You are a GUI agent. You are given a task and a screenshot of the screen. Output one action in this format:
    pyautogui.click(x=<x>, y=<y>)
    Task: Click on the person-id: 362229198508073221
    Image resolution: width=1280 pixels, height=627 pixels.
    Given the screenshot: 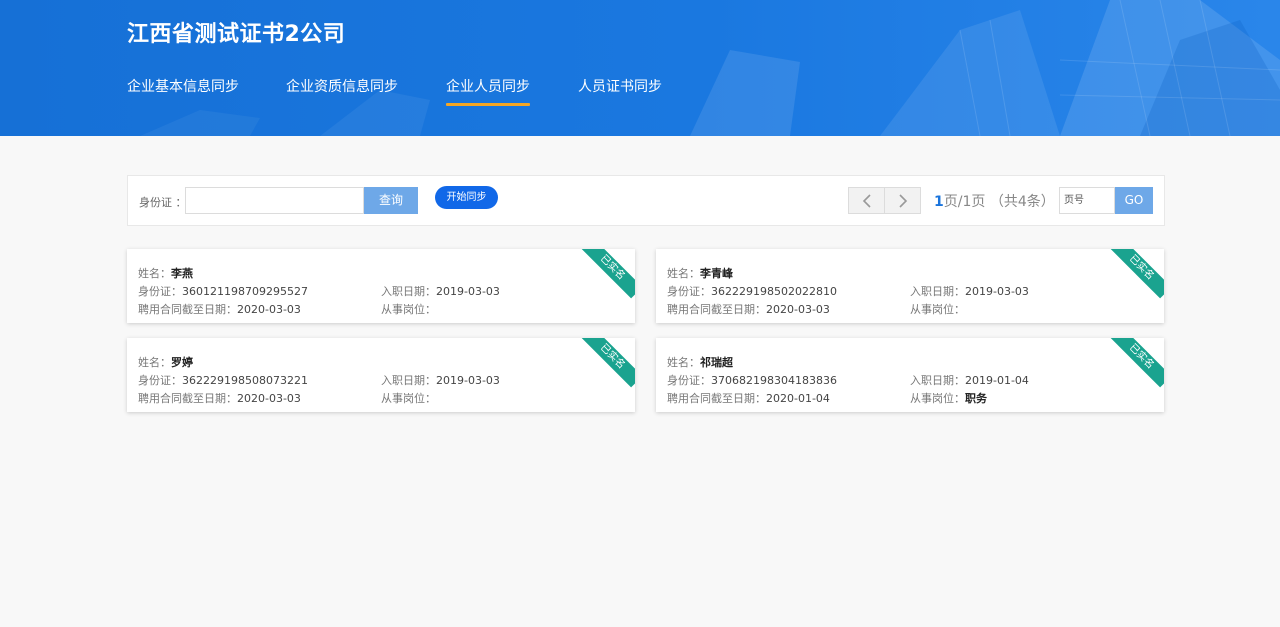 What is the action you would take?
    pyautogui.click(x=245, y=380)
    